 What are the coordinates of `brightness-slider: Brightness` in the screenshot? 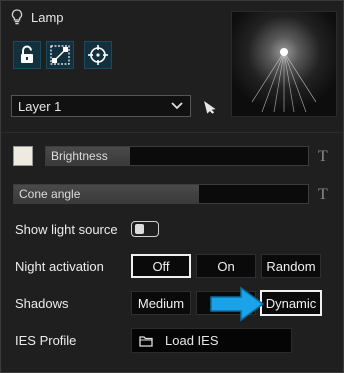 It's located at (177, 156).